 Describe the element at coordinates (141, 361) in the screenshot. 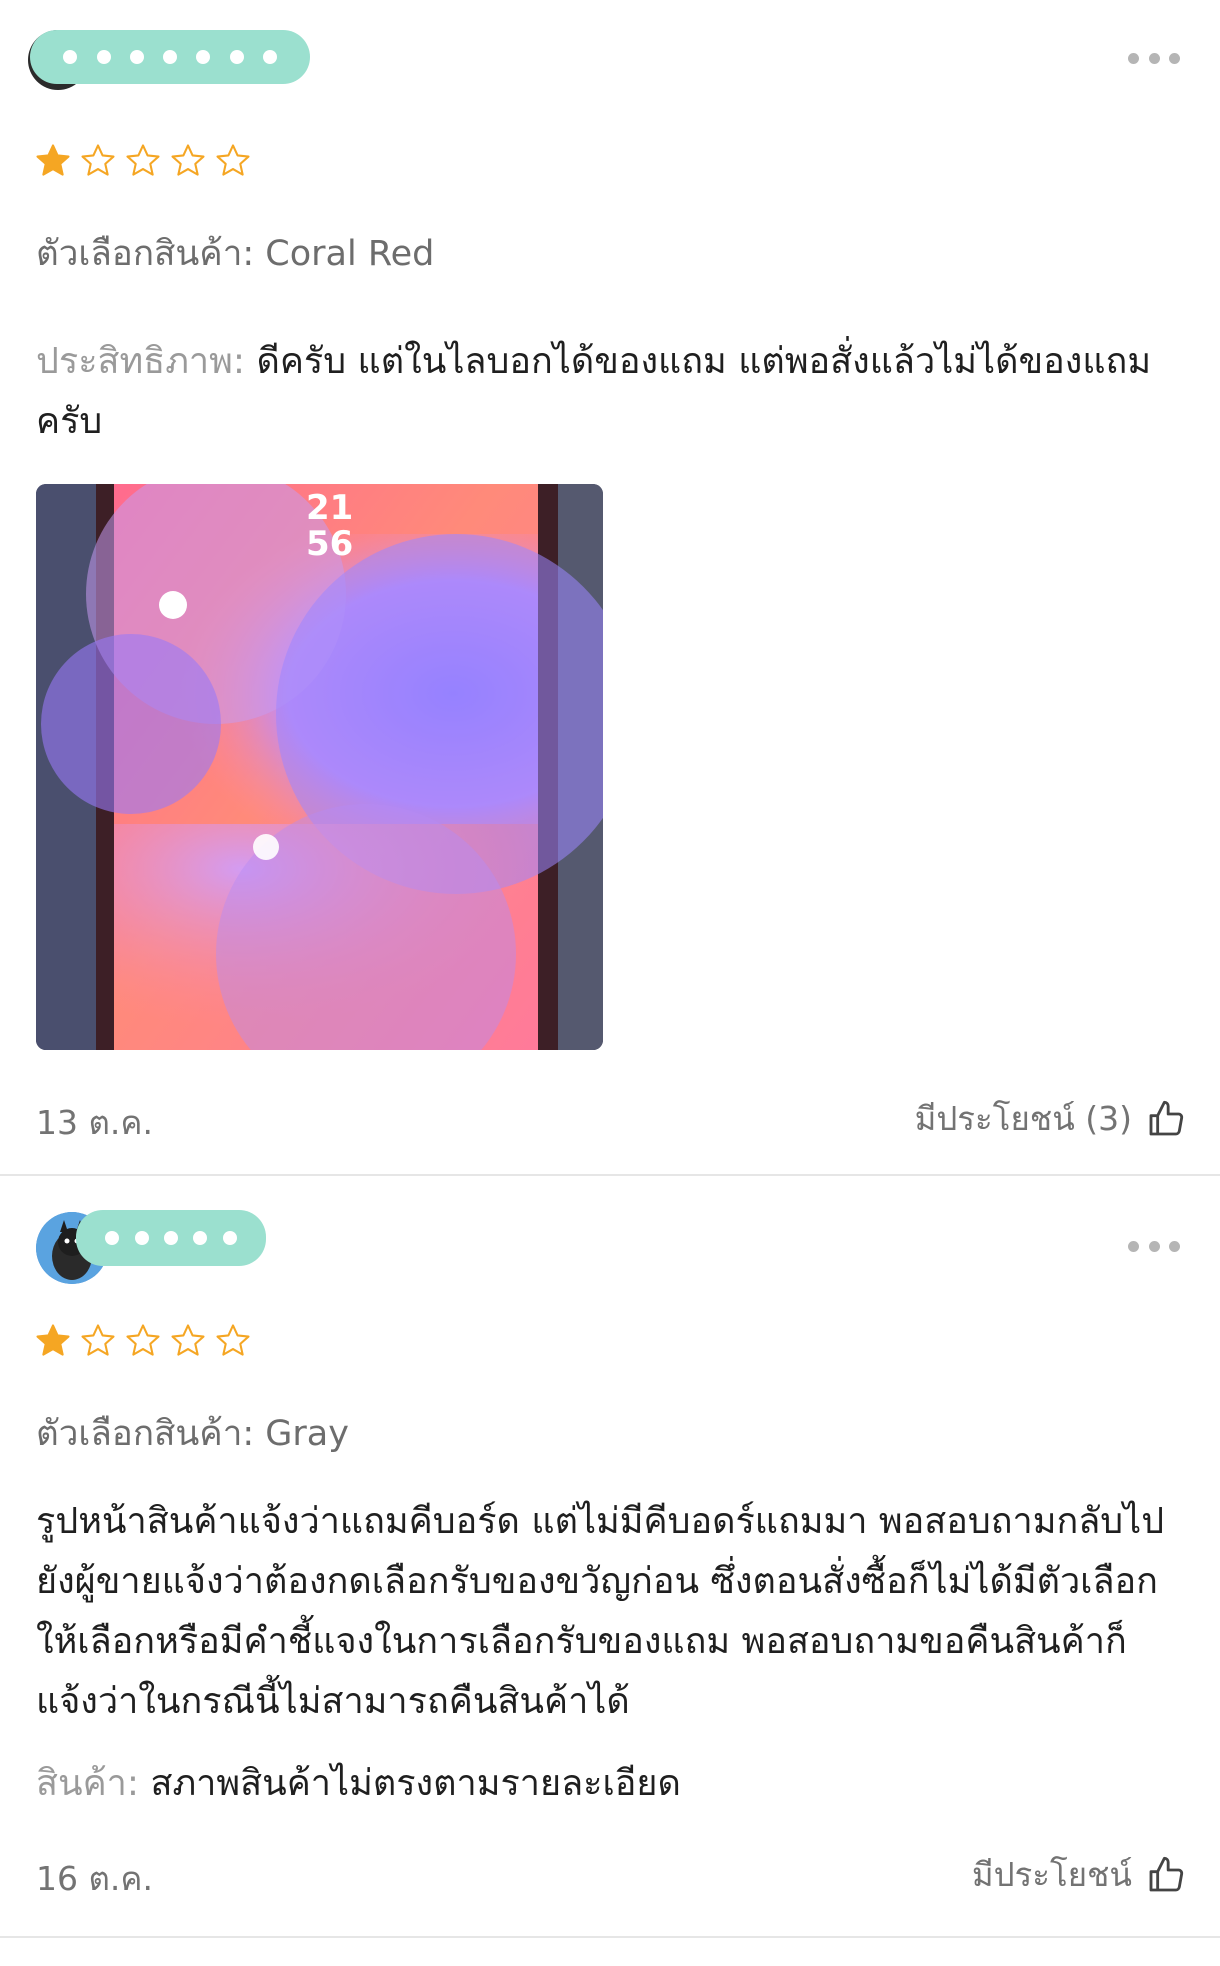

I see `performance-label: ประสิทธิภาพ:` at that location.